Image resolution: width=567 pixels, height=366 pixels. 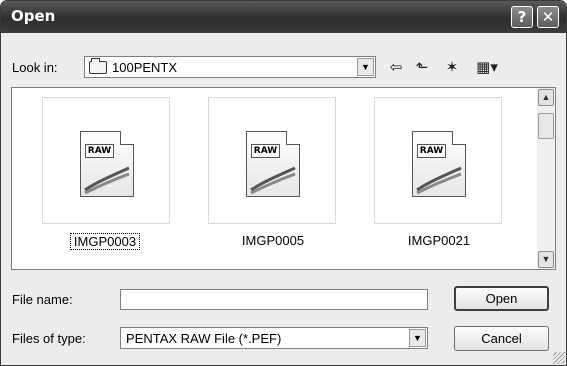 I want to click on file-name-label: IMGP0005, so click(x=273, y=240).